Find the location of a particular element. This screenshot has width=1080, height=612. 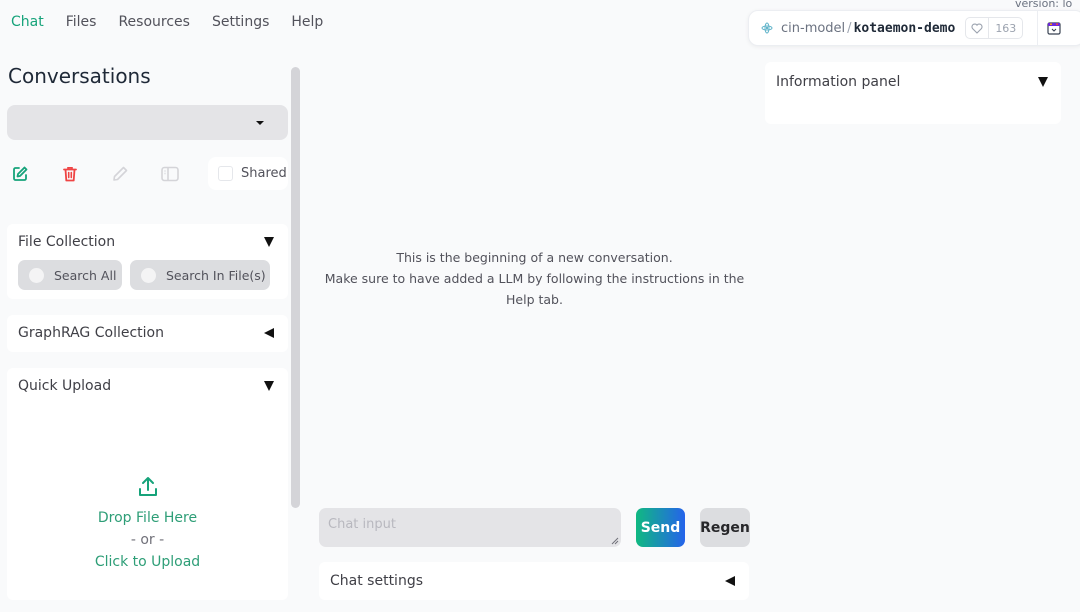

heart-icon is located at coordinates (978, 28).